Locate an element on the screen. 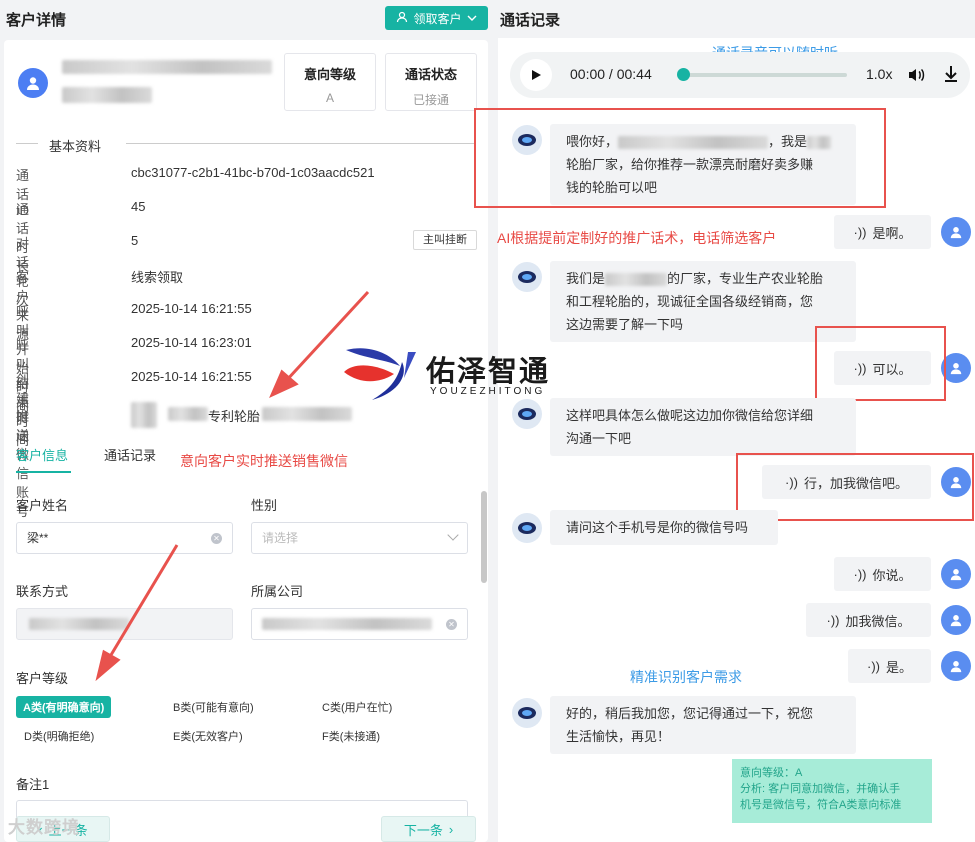  claim-customer-button: 领取客户 is located at coordinates (436, 18).